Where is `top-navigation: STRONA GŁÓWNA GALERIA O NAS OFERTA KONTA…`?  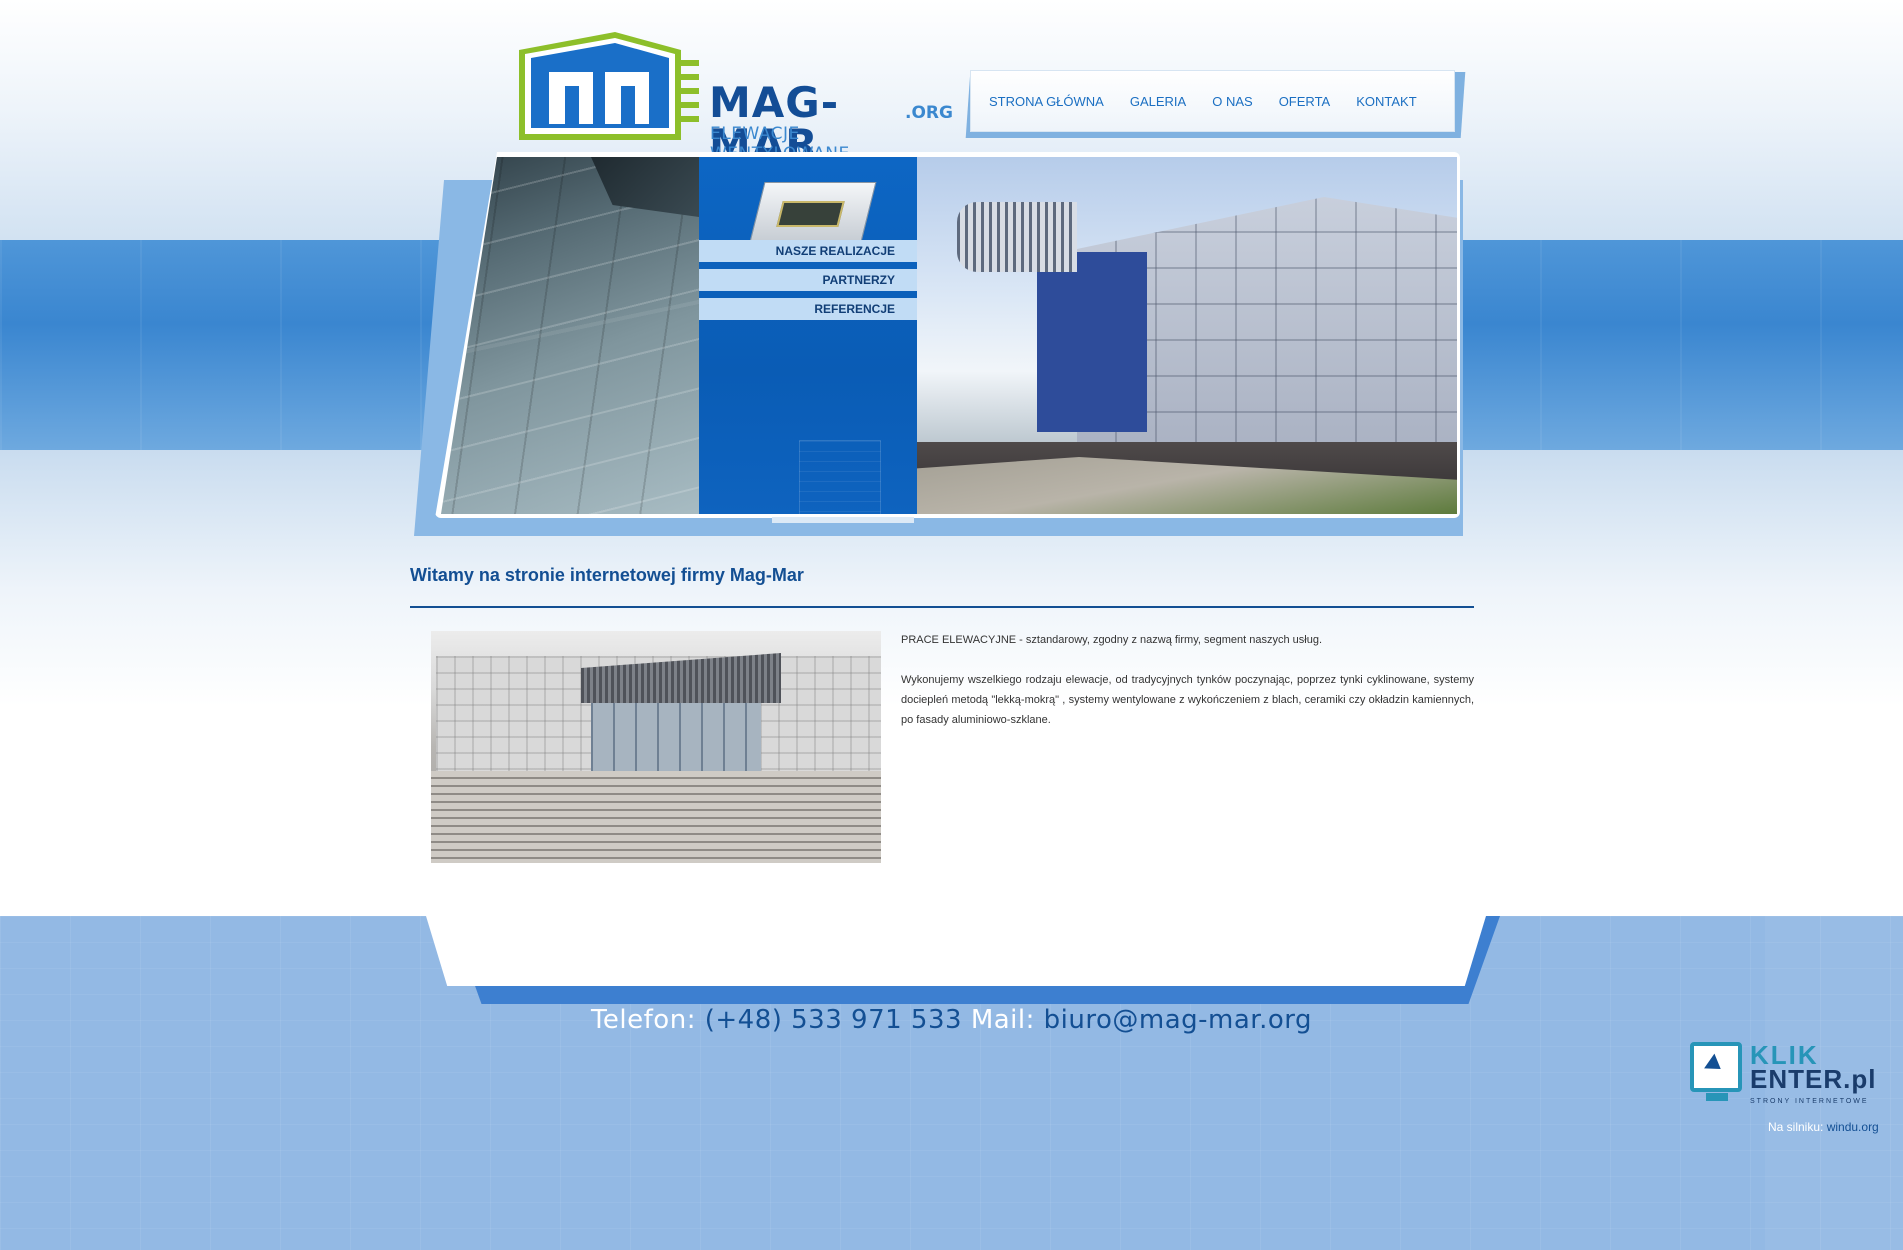
top-navigation: STRONA GŁÓWNA GALERIA O NAS OFERTA KONTA… is located at coordinates (1212, 101).